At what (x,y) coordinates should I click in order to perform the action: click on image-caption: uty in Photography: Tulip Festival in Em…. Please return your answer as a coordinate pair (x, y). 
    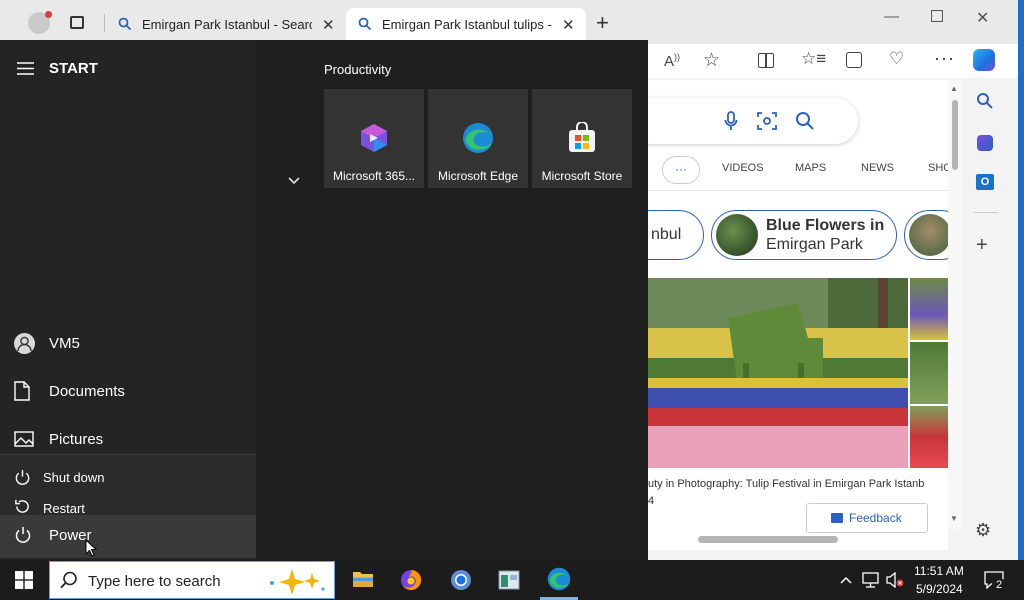
    Looking at the image, I should click on (786, 484).